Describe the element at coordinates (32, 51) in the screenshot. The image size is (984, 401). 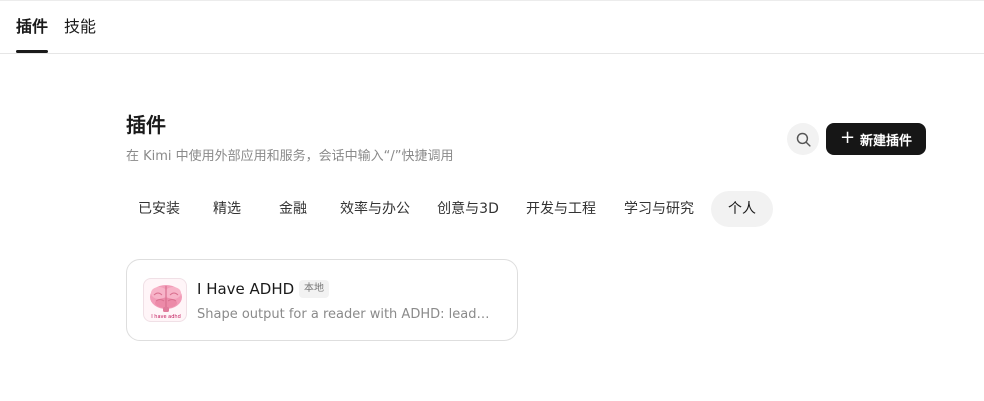
I see `active-tab-indicator` at that location.